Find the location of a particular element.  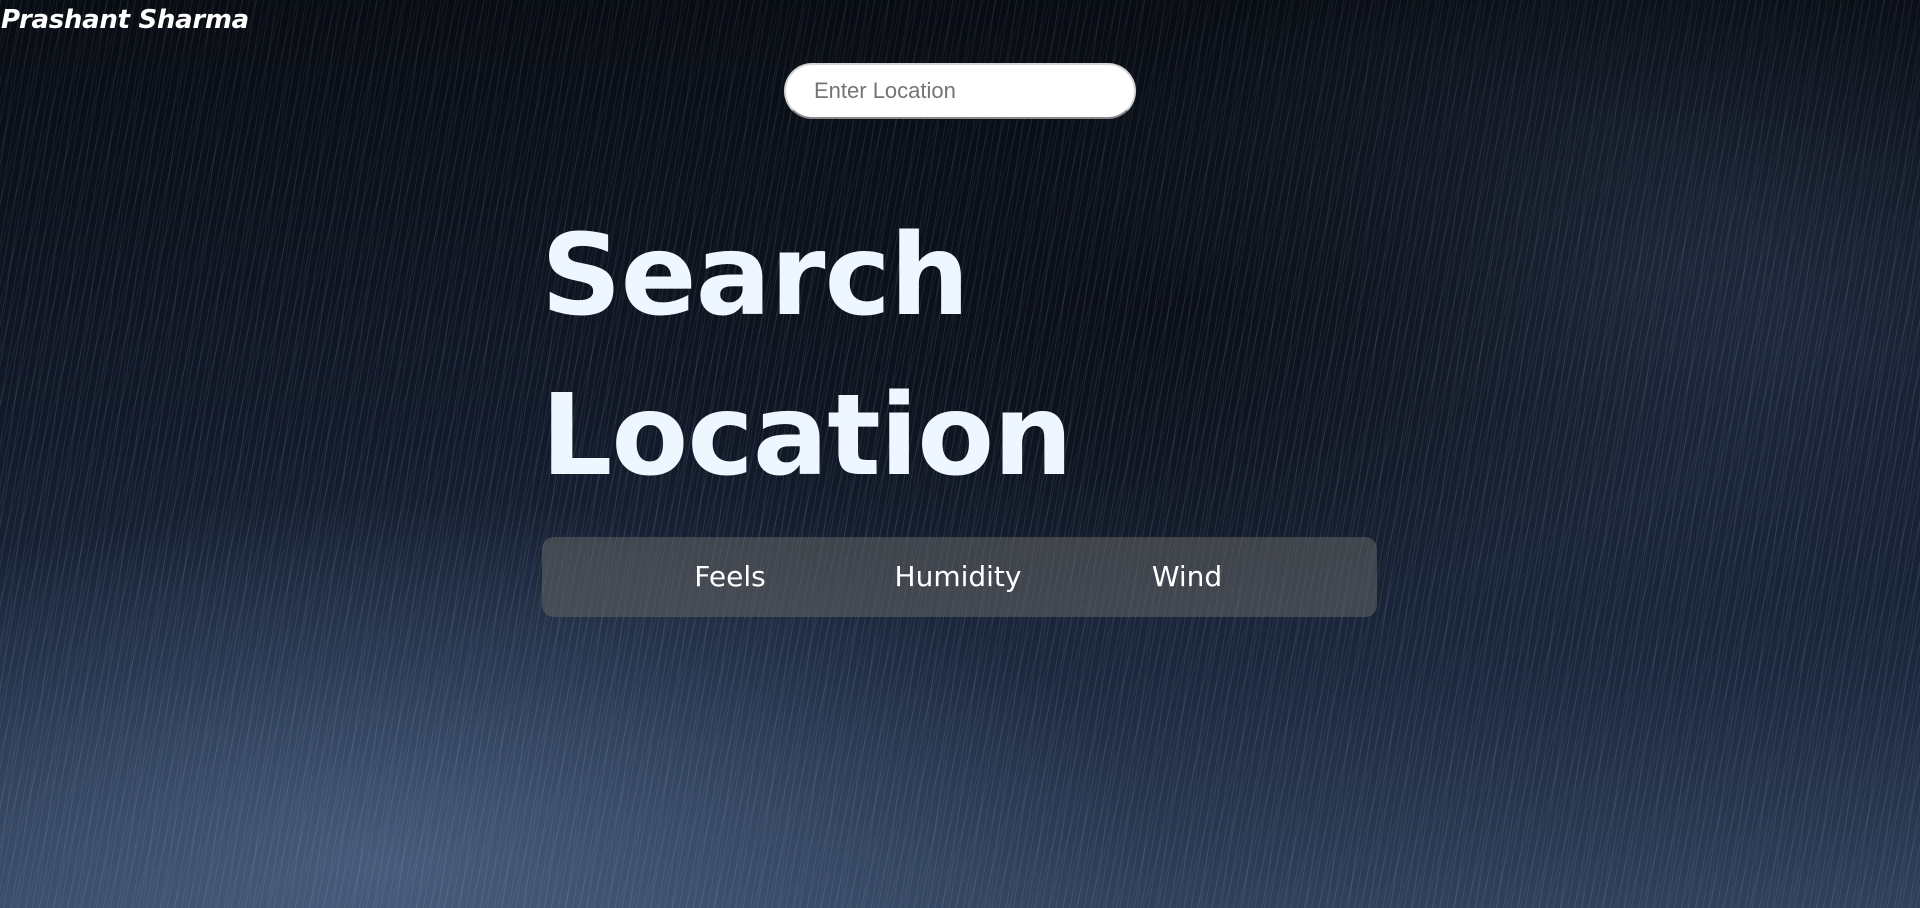

location-search-input is located at coordinates (960, 91).